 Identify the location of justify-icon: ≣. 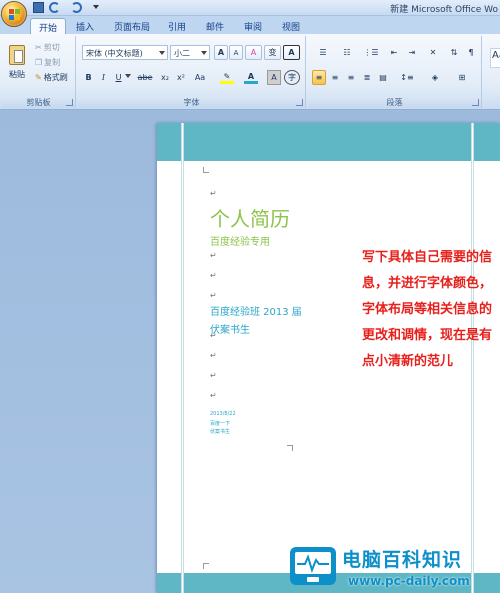
(367, 77).